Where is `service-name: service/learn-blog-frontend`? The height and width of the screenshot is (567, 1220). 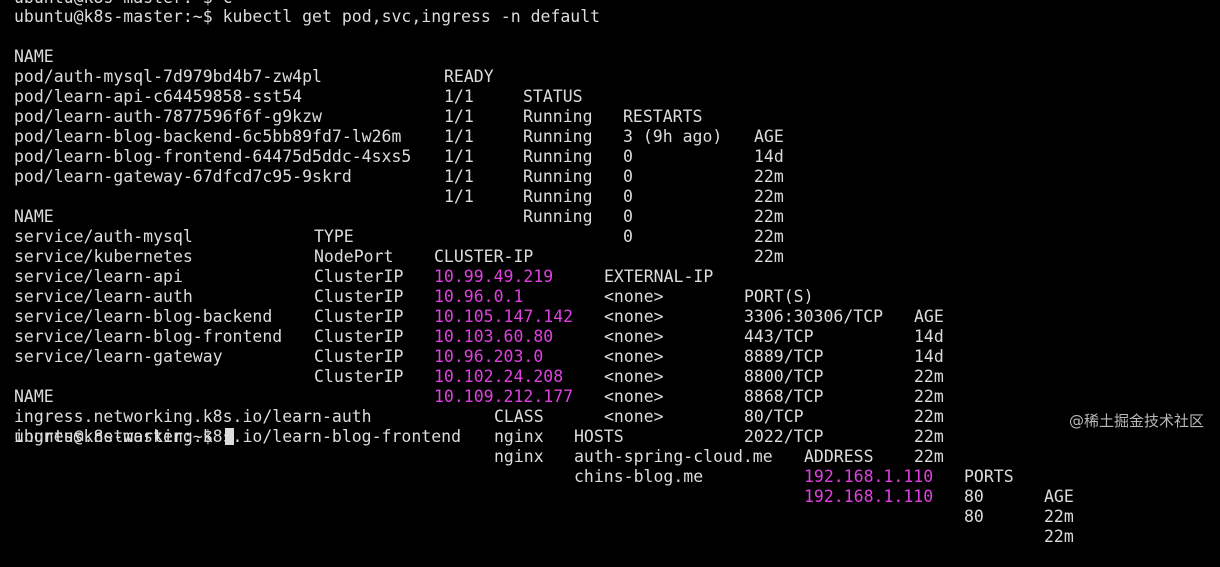 service-name: service/learn-blog-frontend is located at coordinates (148, 336).